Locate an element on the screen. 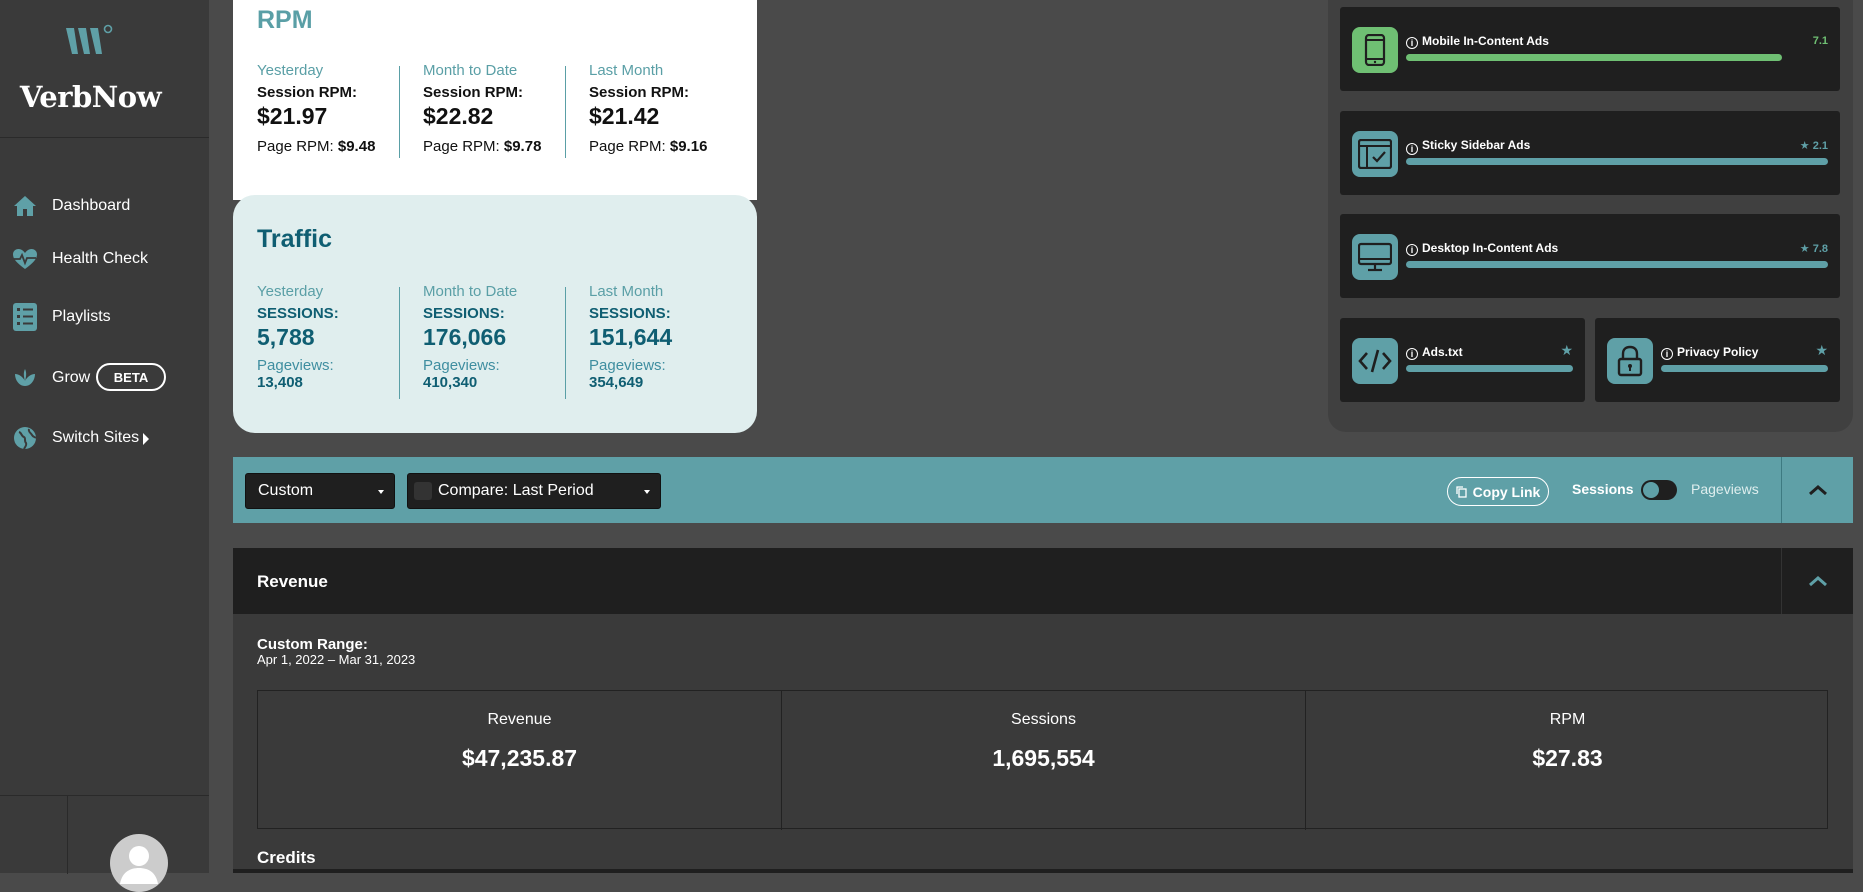 The height and width of the screenshot is (892, 1863). date-range-value: Custom is located at coordinates (286, 490).